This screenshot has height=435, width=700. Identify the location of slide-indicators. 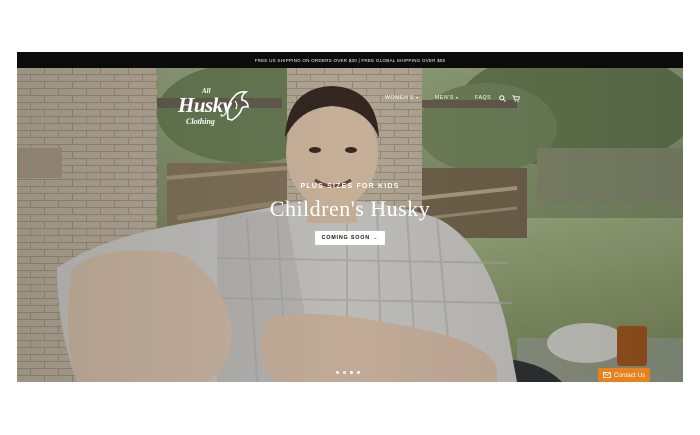
(348, 372).